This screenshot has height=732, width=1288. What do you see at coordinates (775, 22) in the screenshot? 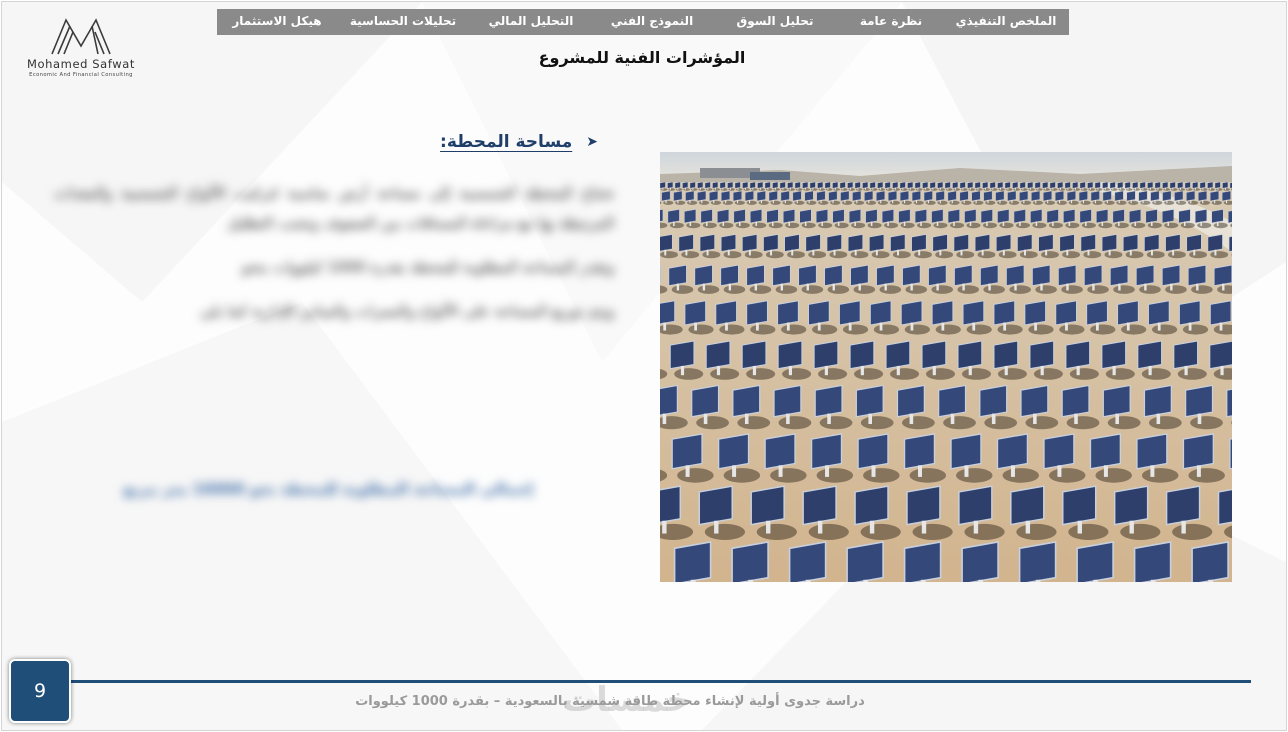
I see `nav-market-analysis: تحليل السوق` at bounding box center [775, 22].